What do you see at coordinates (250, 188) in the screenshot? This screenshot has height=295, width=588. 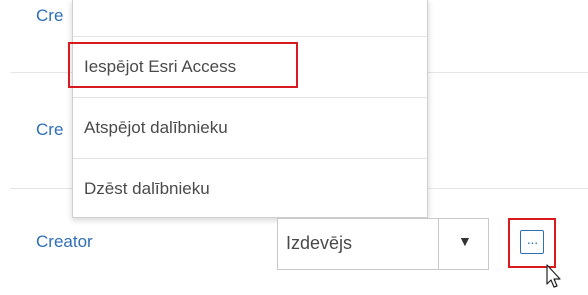 I see `menu-item-delete-member: Dzēst dalībnieku` at bounding box center [250, 188].